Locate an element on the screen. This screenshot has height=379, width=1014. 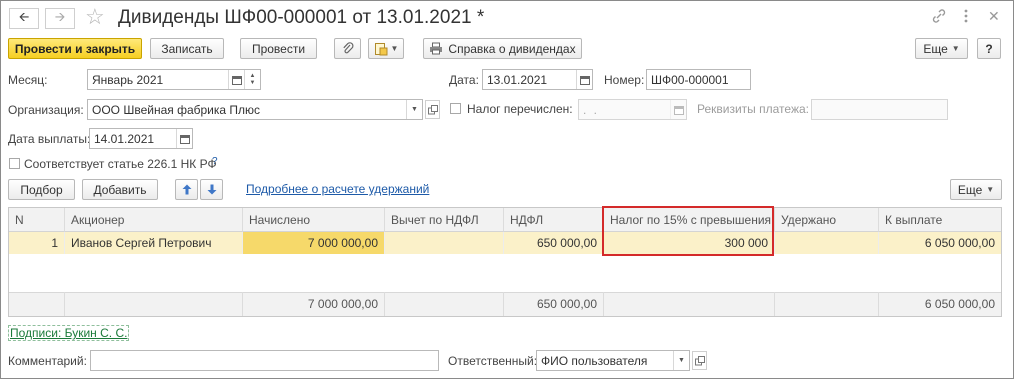
payment-details-field is located at coordinates (879, 109).